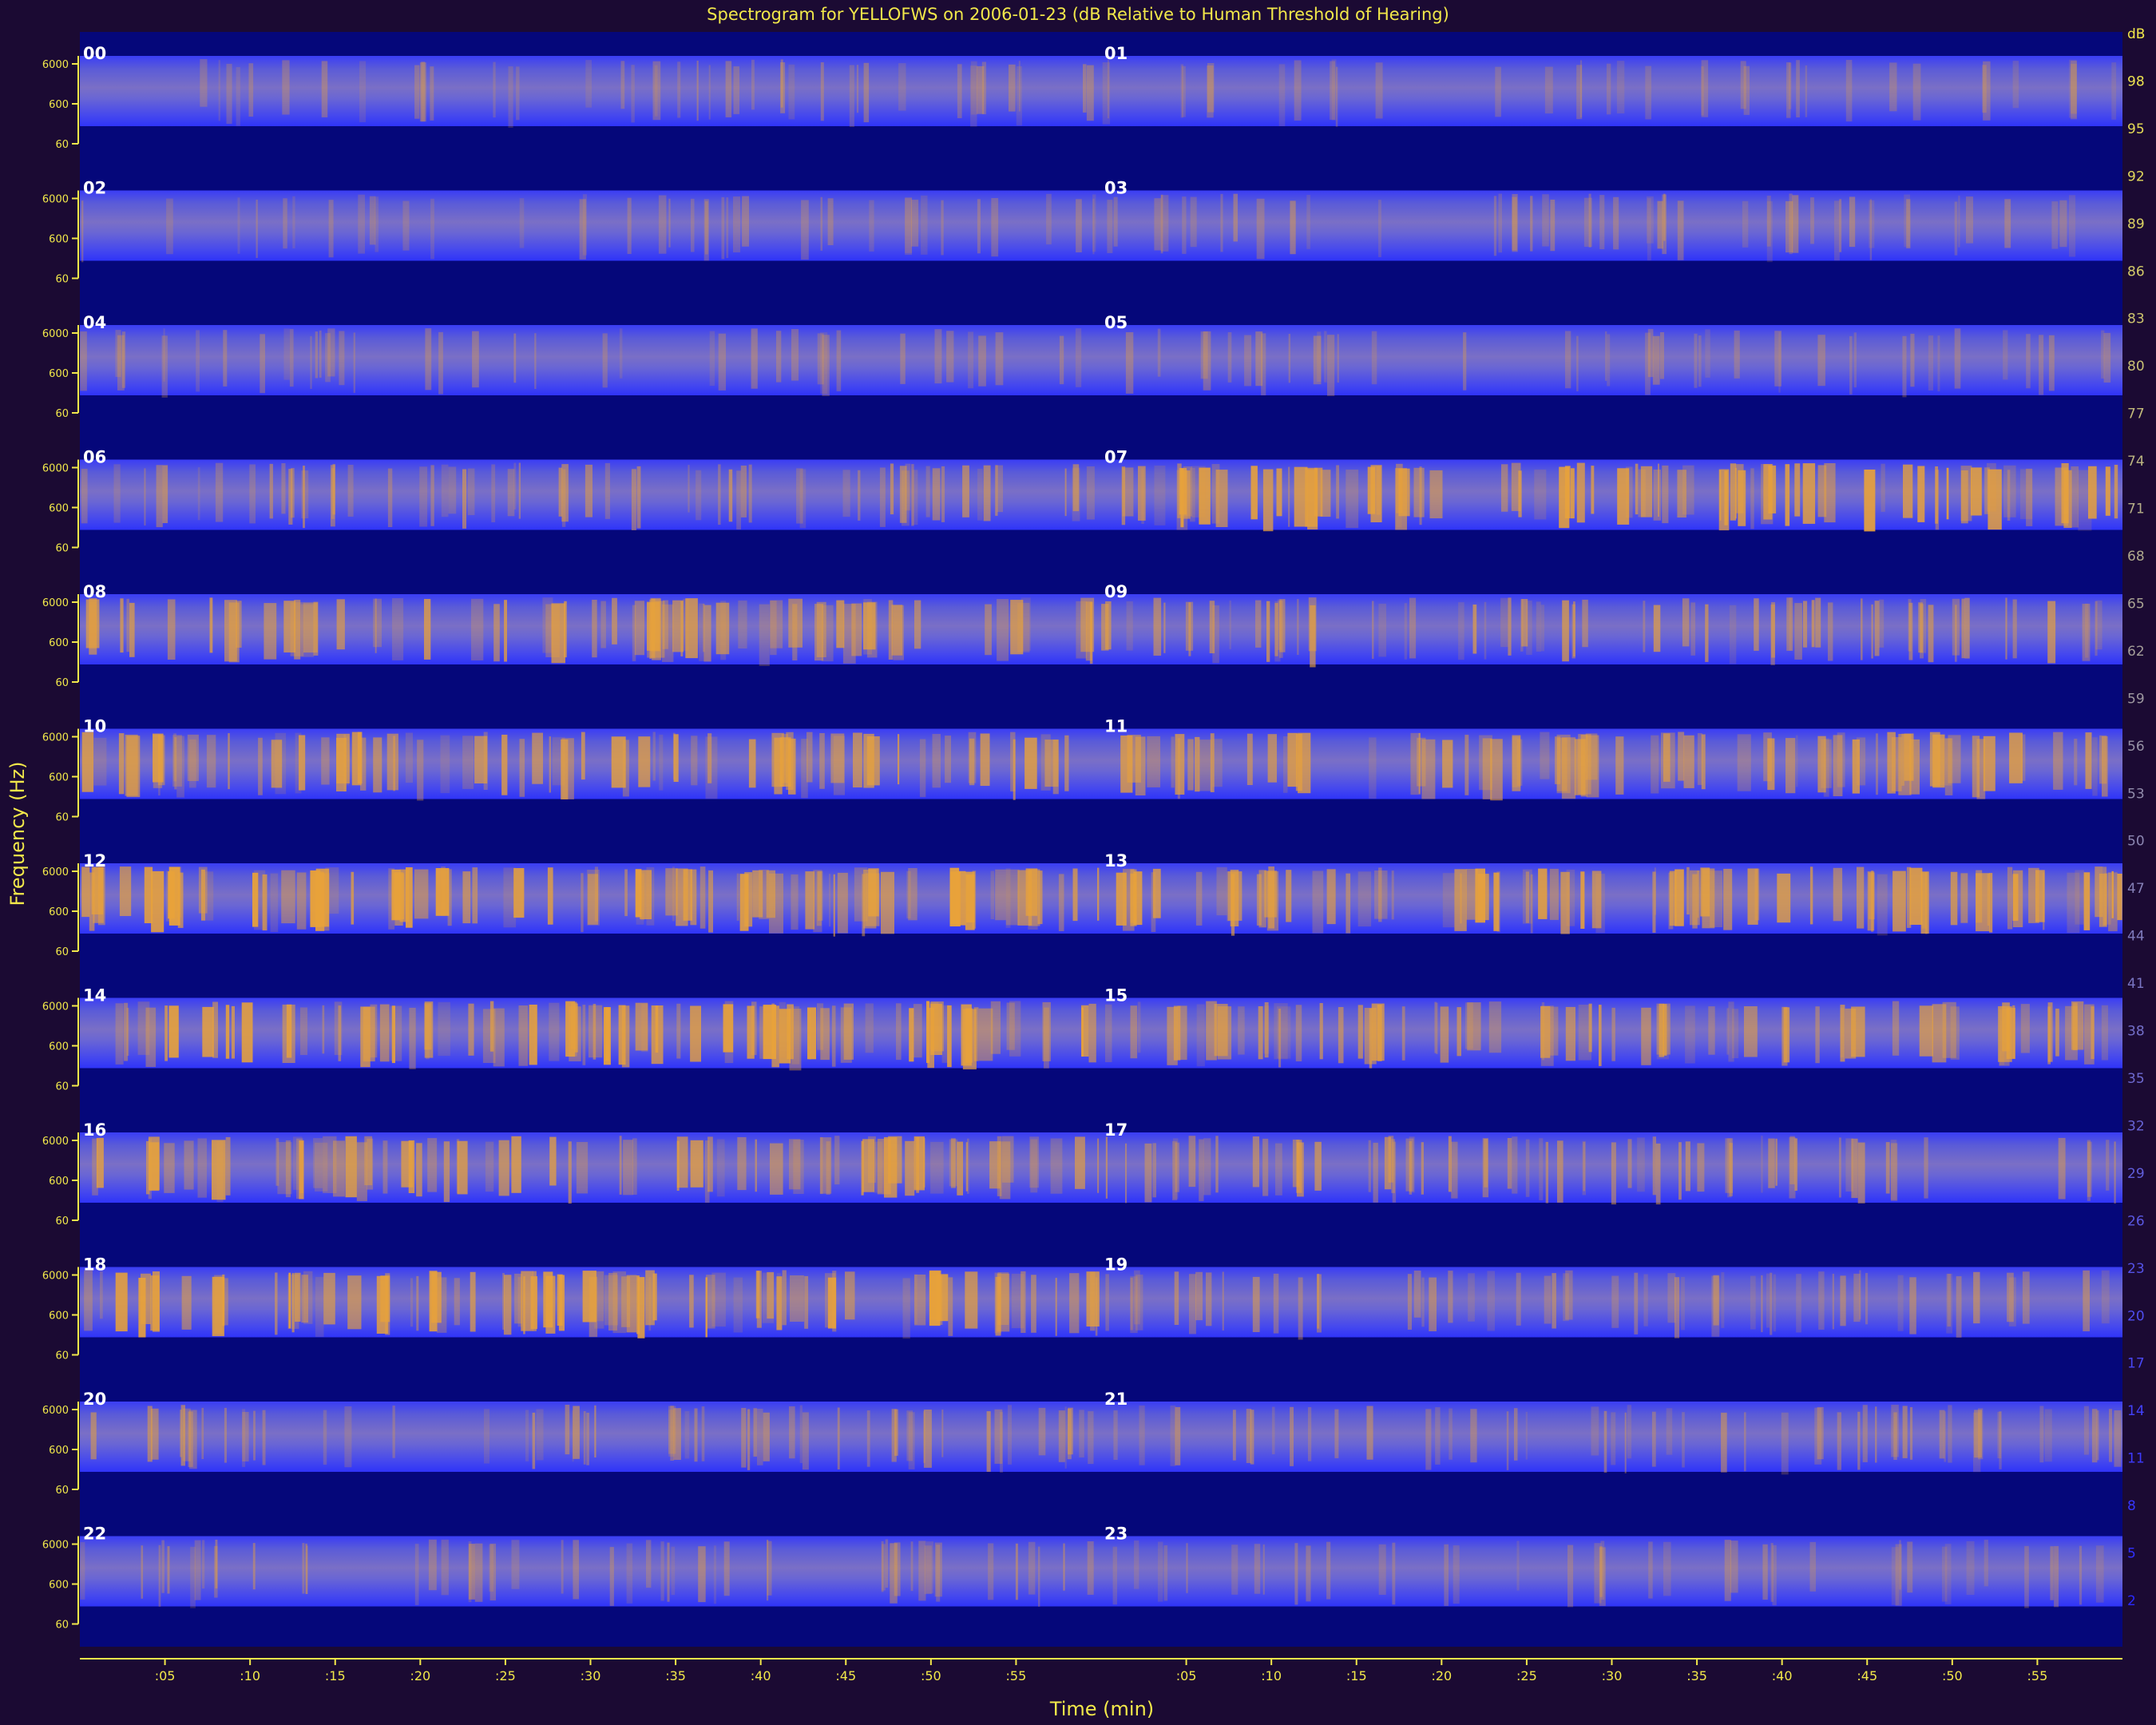 The width and height of the screenshot is (2156, 1725). Describe the element at coordinates (62, 1221) in the screenshot. I see `freq-tick-label: 60` at that location.